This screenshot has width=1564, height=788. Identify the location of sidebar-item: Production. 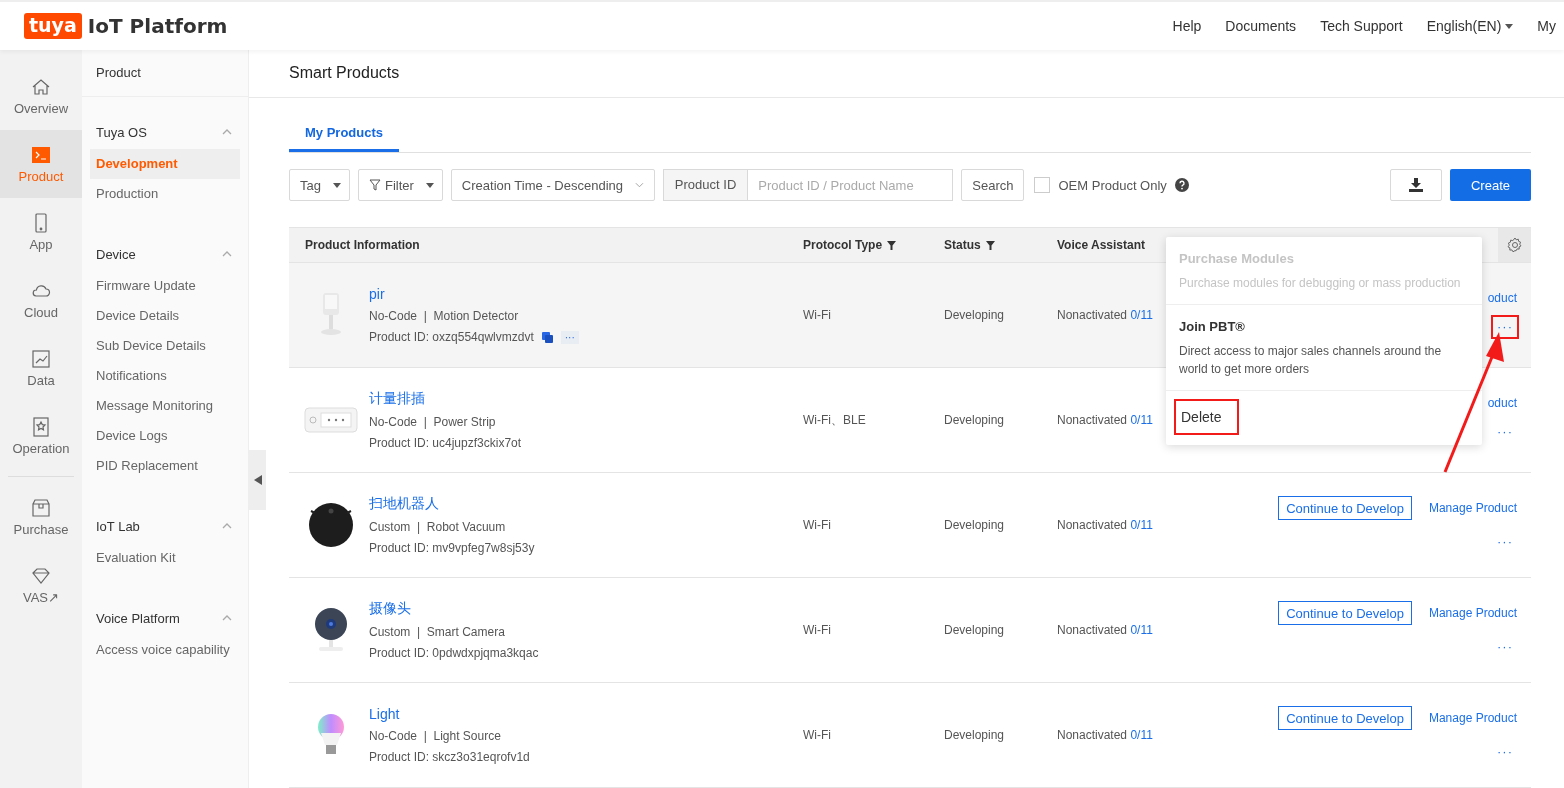
(165, 194).